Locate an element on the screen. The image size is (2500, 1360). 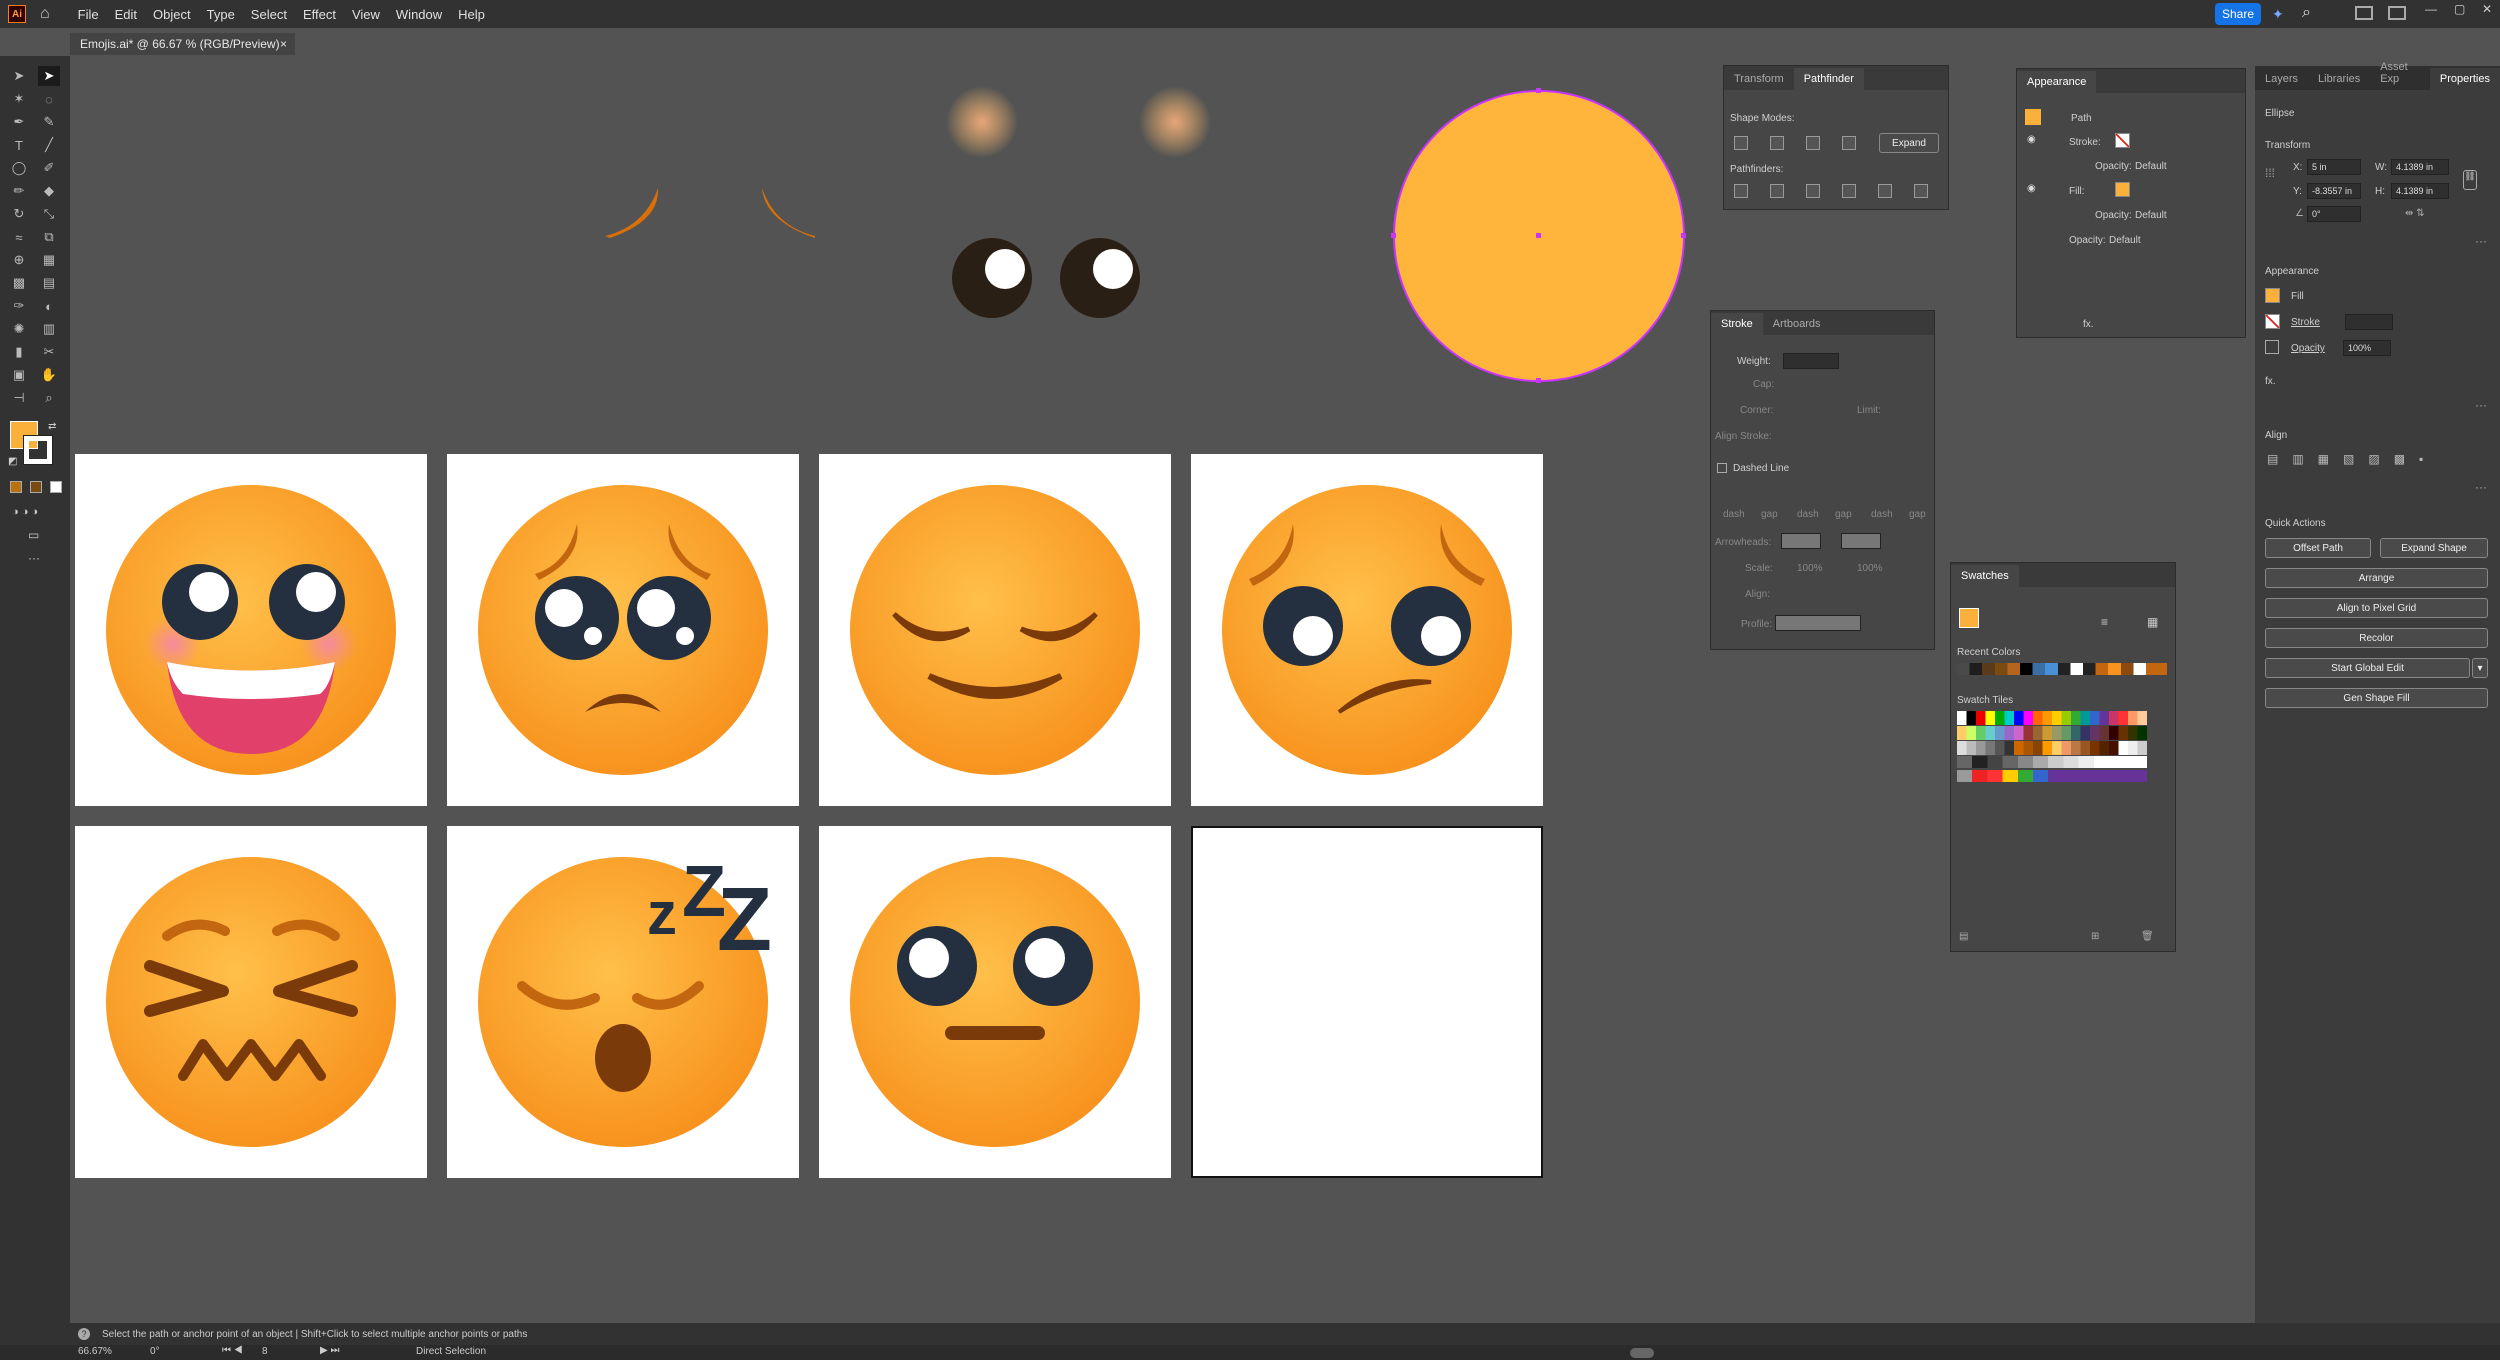
draw-mode-icon: ◑ ◑ ◑ is located at coordinates (25, 512).